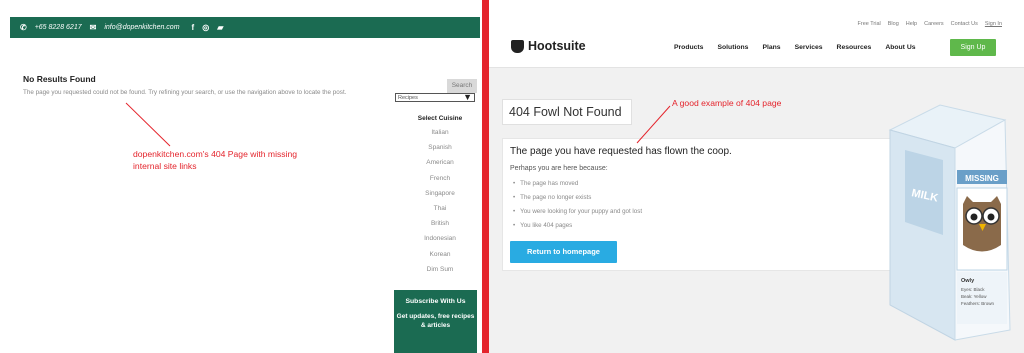 Image resolution: width=1024 pixels, height=353 pixels. Describe the element at coordinates (653, 124) in the screenshot. I see `annotation-arrow-right` at that location.